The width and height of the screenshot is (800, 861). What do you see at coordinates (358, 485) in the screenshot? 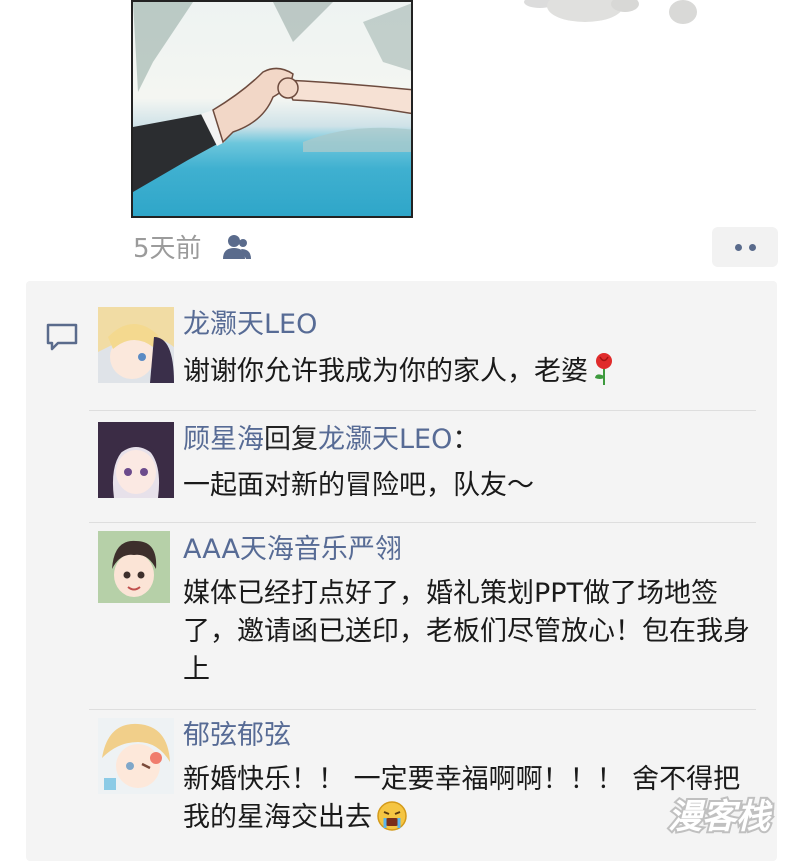
I see `comment-text: 一起面对新的冒险吧，队友～` at bounding box center [358, 485].